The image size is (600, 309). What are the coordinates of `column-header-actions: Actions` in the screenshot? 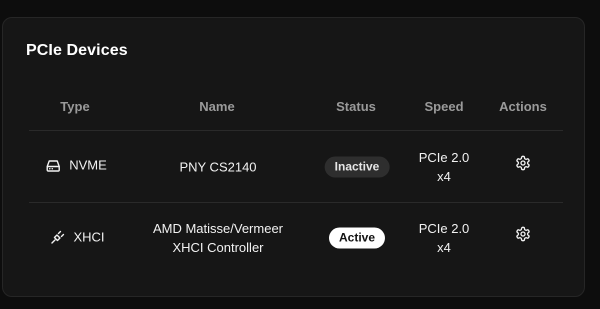 It's located at (523, 106).